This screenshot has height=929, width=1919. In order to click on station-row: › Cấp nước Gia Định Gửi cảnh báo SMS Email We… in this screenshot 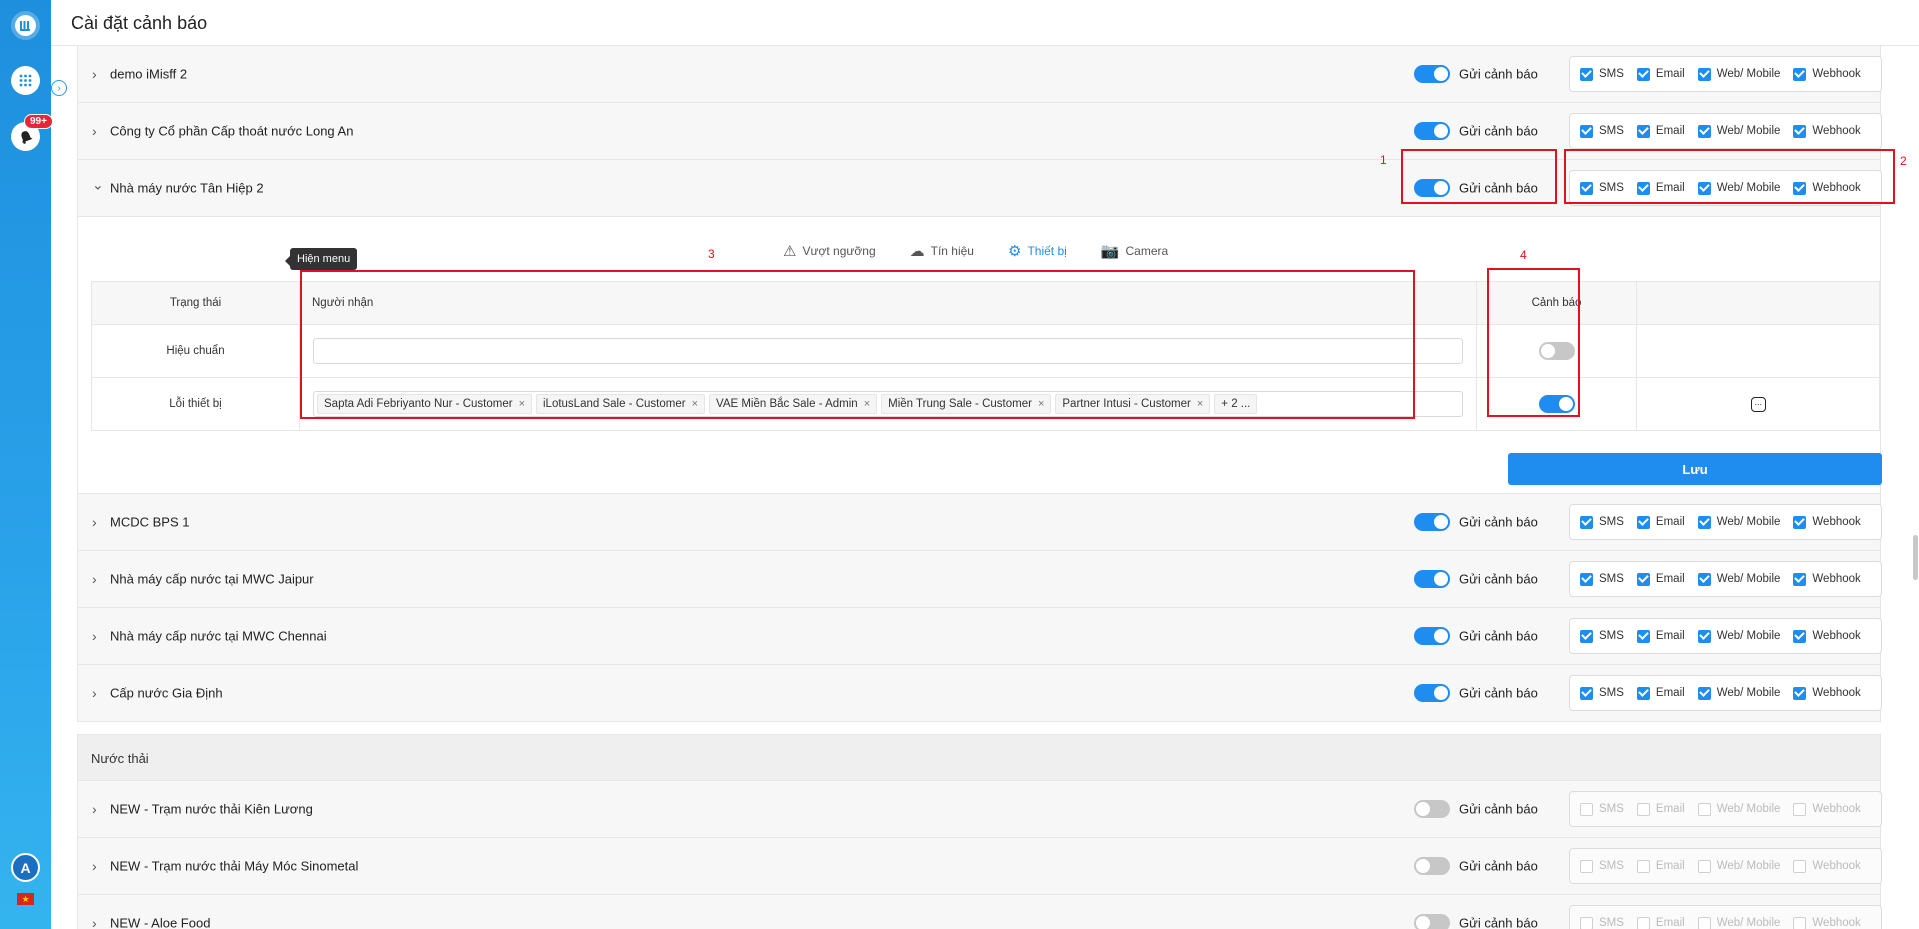, I will do `click(979, 693)`.